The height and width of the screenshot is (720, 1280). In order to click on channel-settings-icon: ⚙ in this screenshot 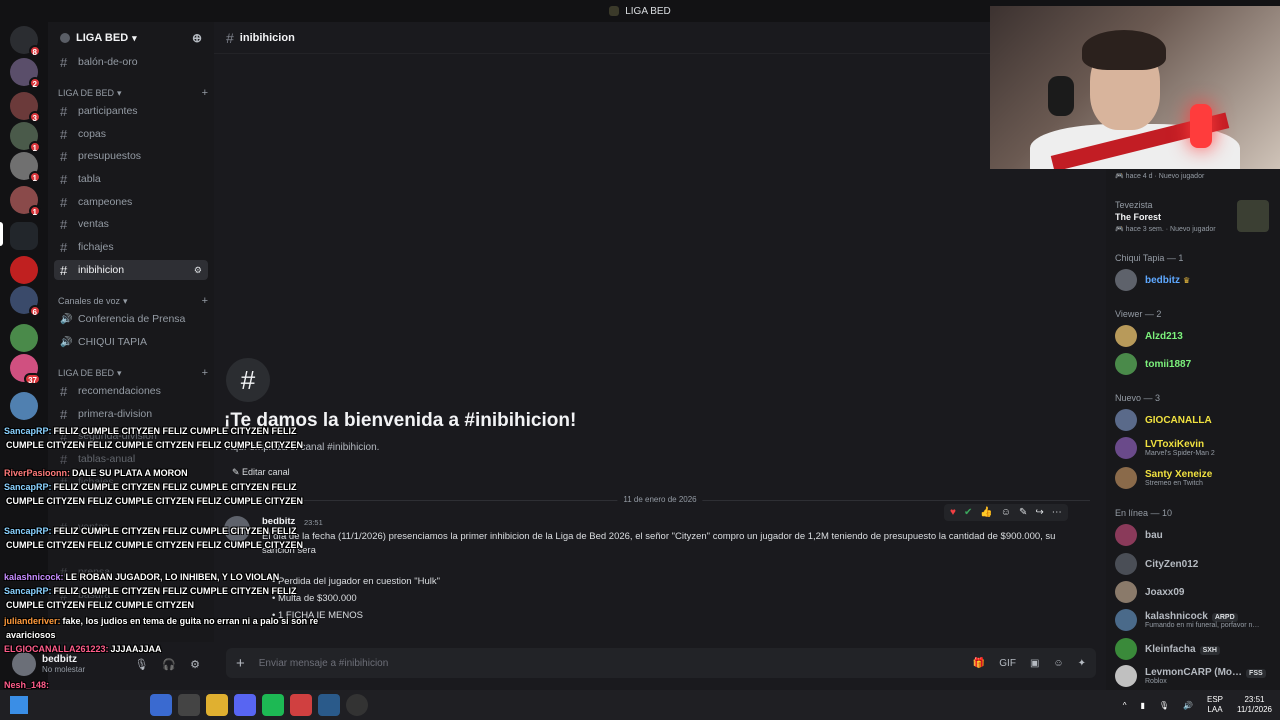, I will do `click(198, 270)`.